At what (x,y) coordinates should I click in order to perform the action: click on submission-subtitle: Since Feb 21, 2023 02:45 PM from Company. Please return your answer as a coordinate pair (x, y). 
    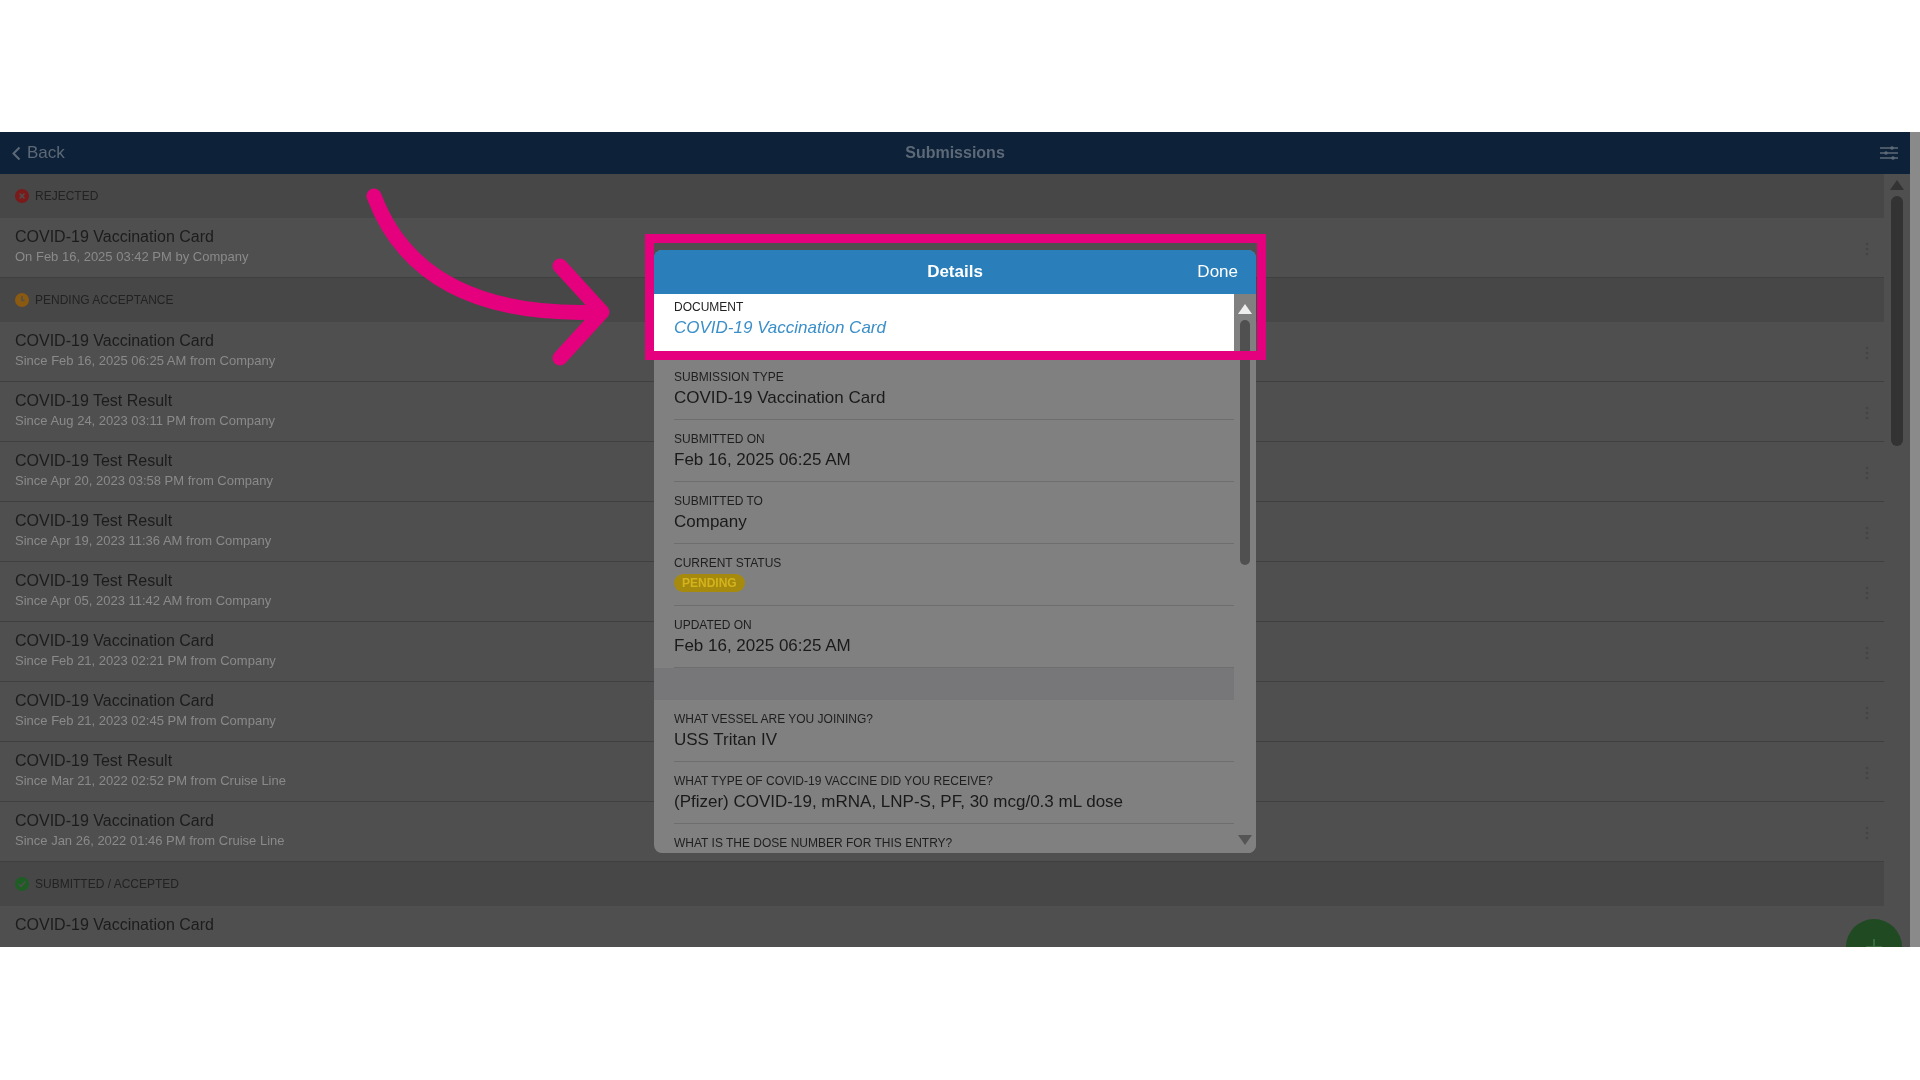
    Looking at the image, I should click on (145, 720).